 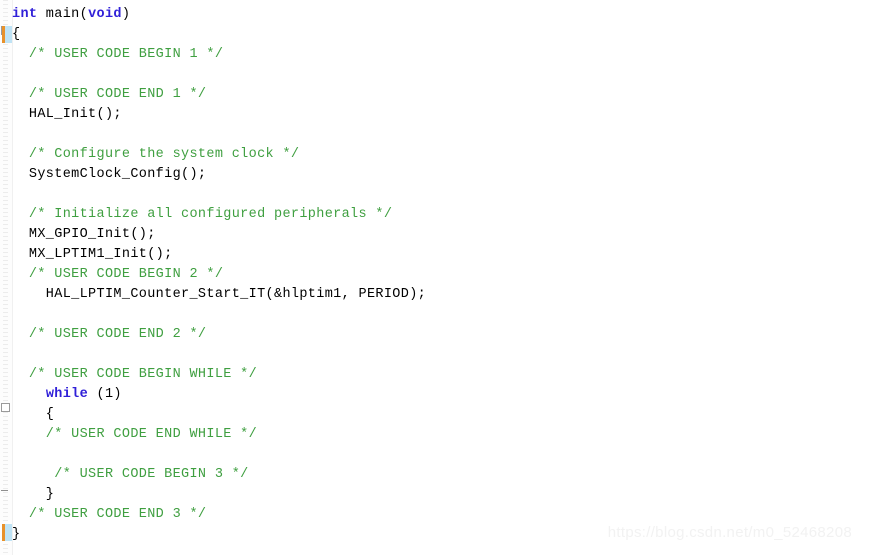 I want to click on code-token-comment: /* Configure the system clock */, so click(x=156, y=154).